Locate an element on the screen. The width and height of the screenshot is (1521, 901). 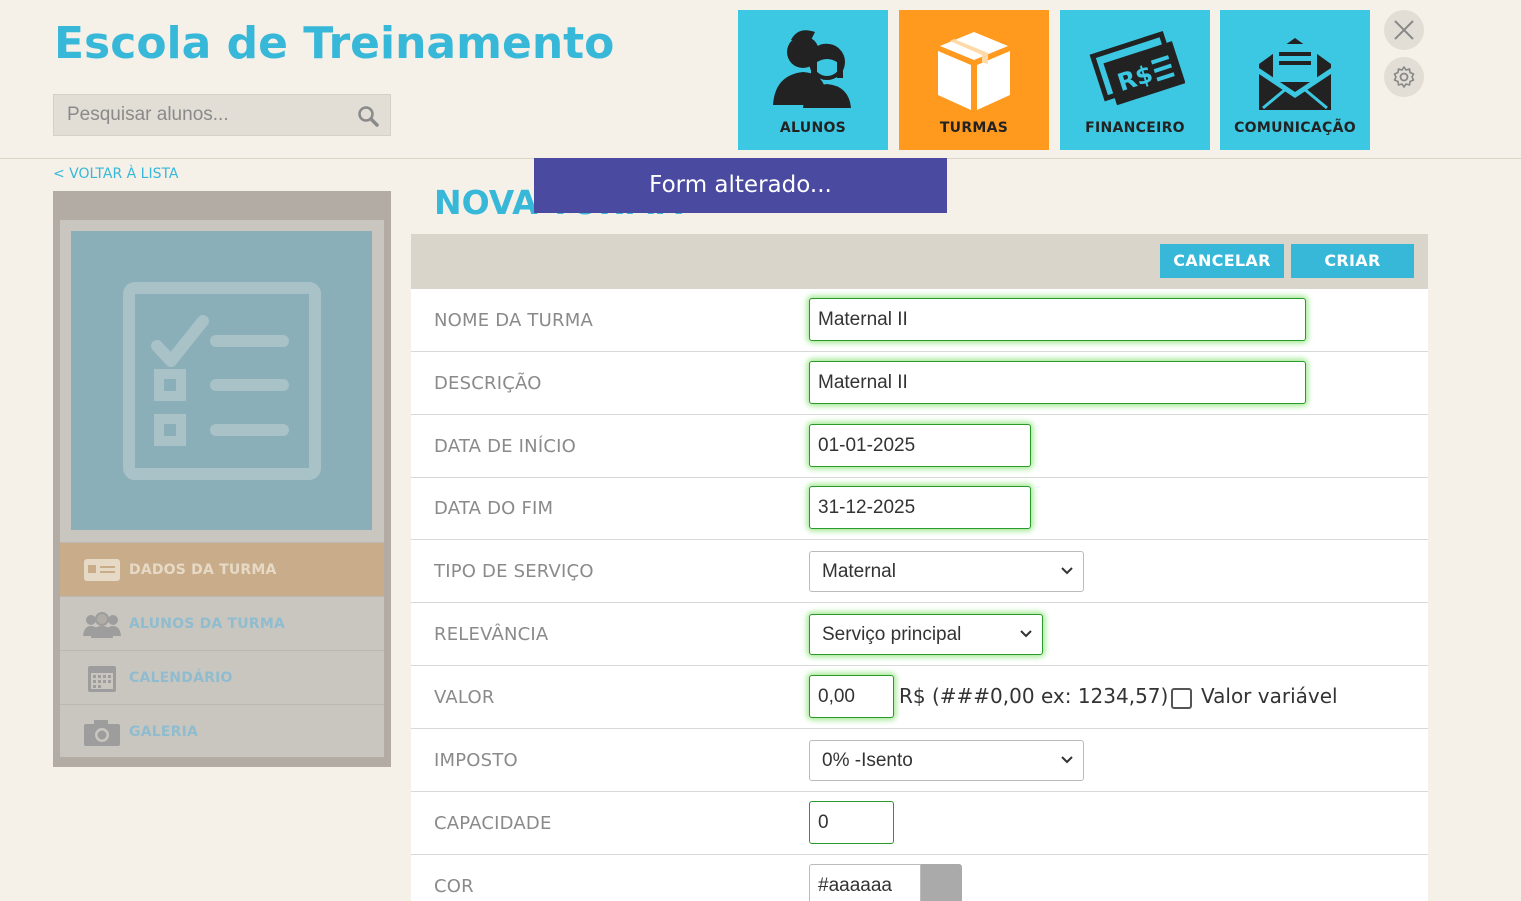
form-row-nome: NOME DA TURMA Maternal II is located at coordinates (919, 320).